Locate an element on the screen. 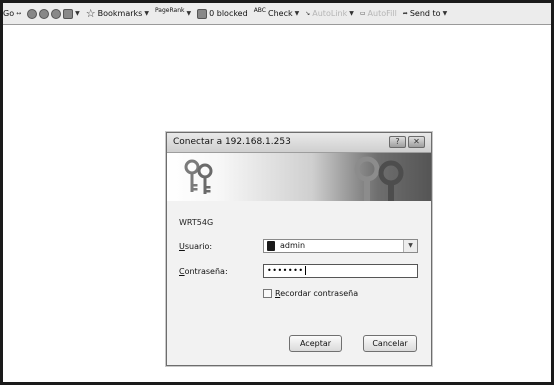 Image resolution: width=554 pixels, height=385 pixels. page-icon is located at coordinates (68, 13).